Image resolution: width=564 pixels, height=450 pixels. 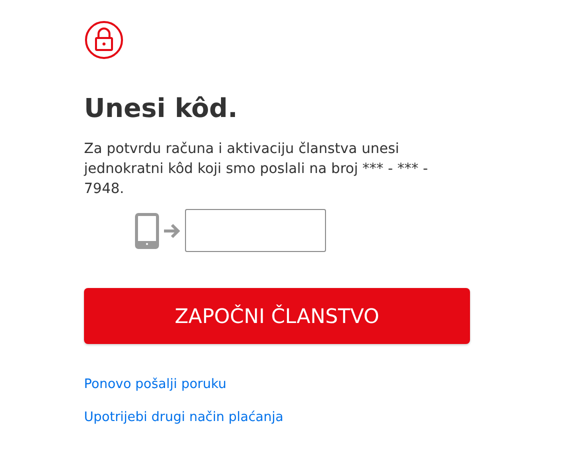 I want to click on lock-icon, so click(x=104, y=40).